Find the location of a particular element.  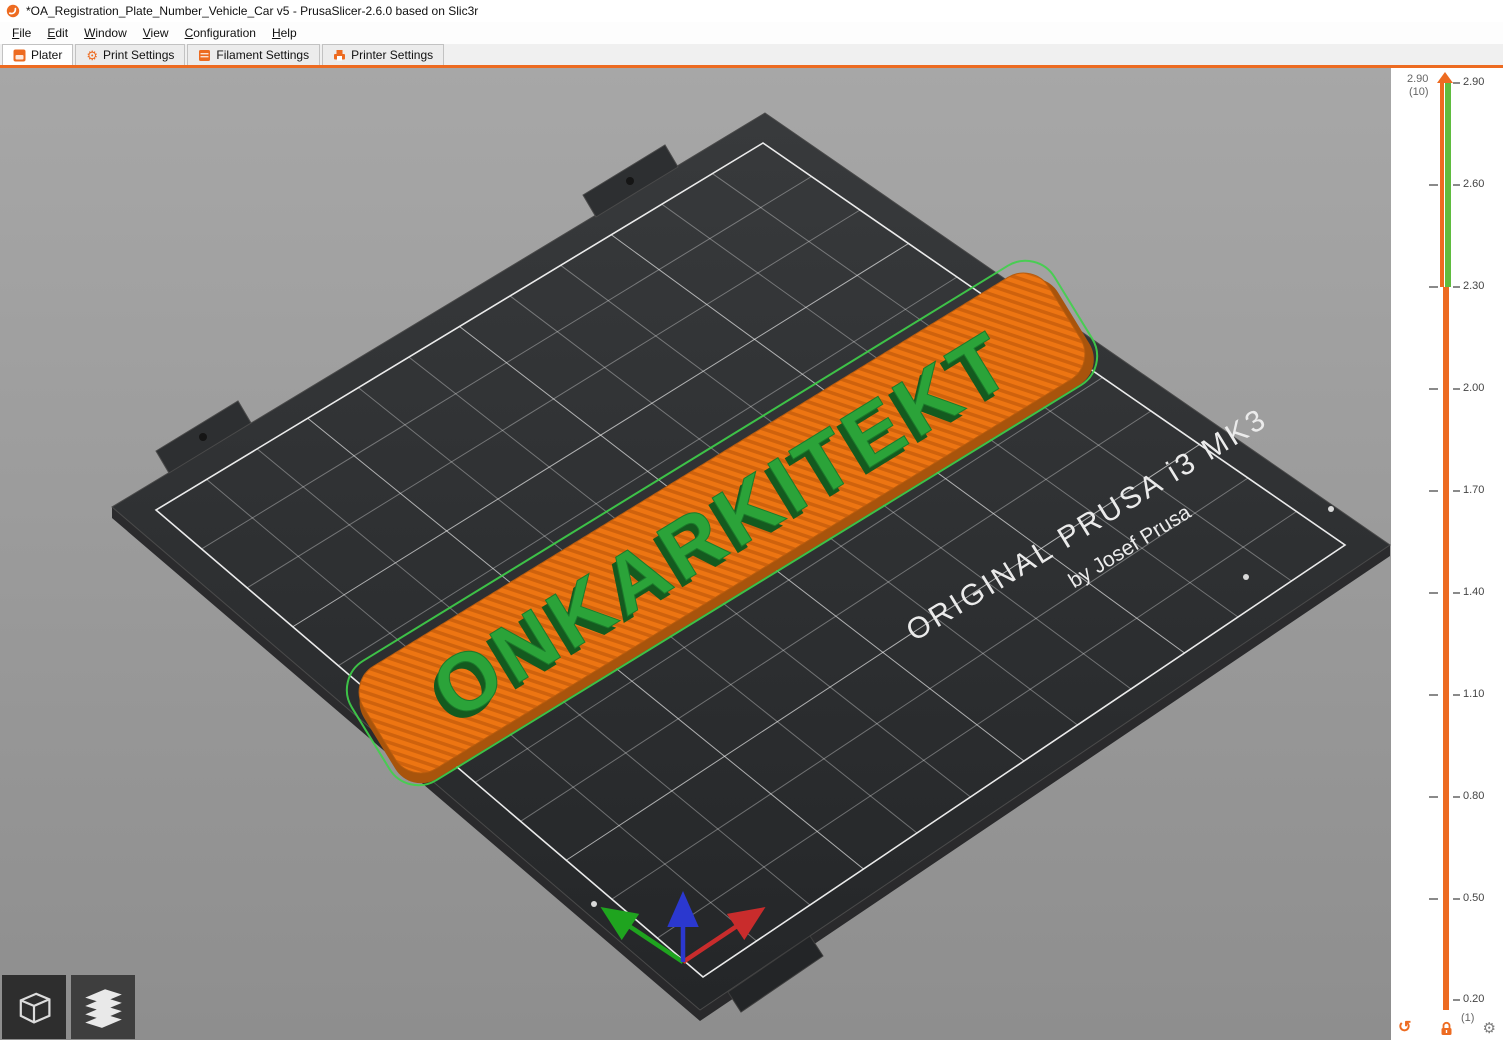

menu-edit: Edit is located at coordinates (57, 33).